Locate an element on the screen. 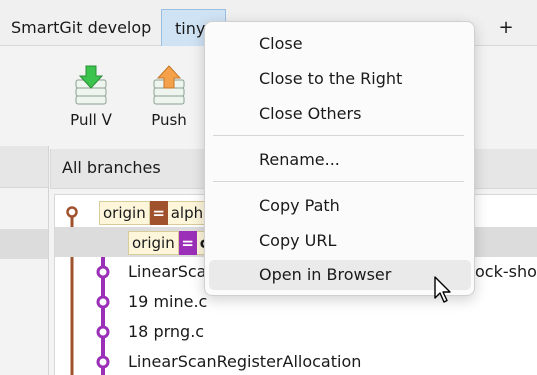  push-label: Push is located at coordinates (169, 120).